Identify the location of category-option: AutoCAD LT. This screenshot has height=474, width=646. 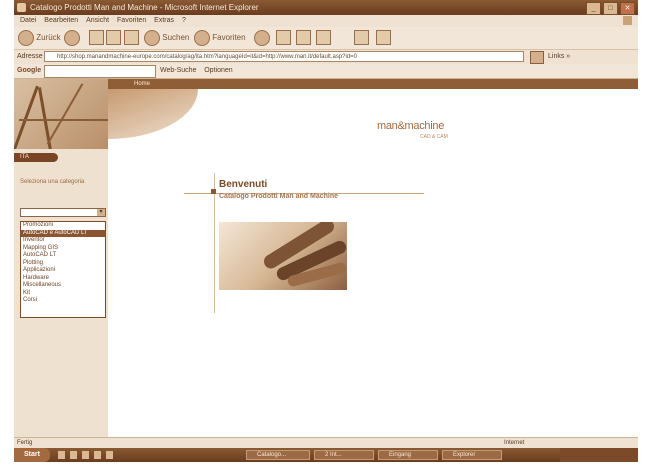
(63, 256).